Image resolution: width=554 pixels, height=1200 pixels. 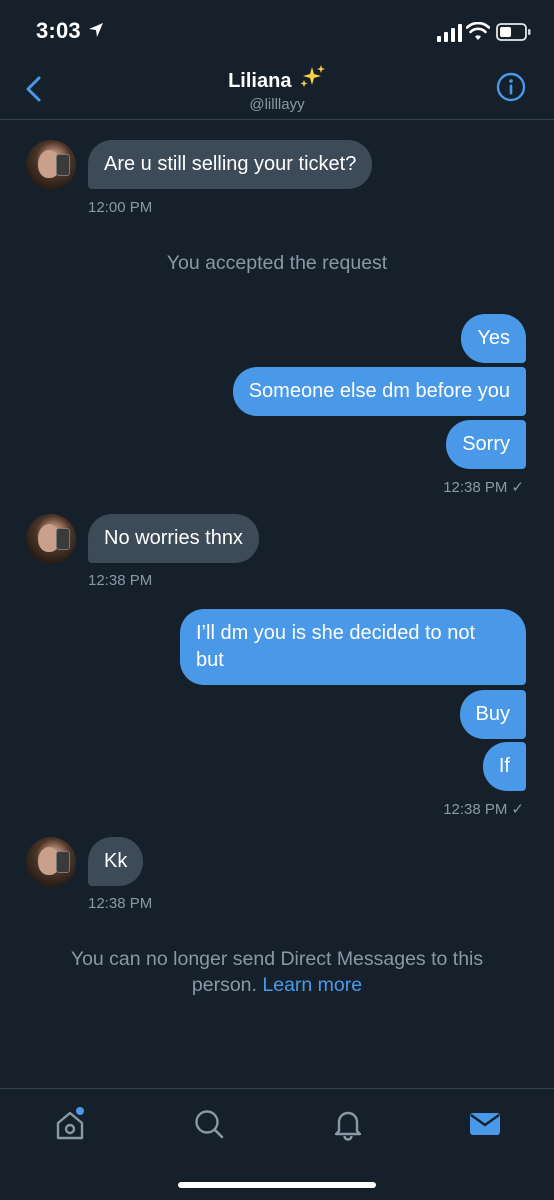 I want to click on nav-search, so click(x=209, y=1124).